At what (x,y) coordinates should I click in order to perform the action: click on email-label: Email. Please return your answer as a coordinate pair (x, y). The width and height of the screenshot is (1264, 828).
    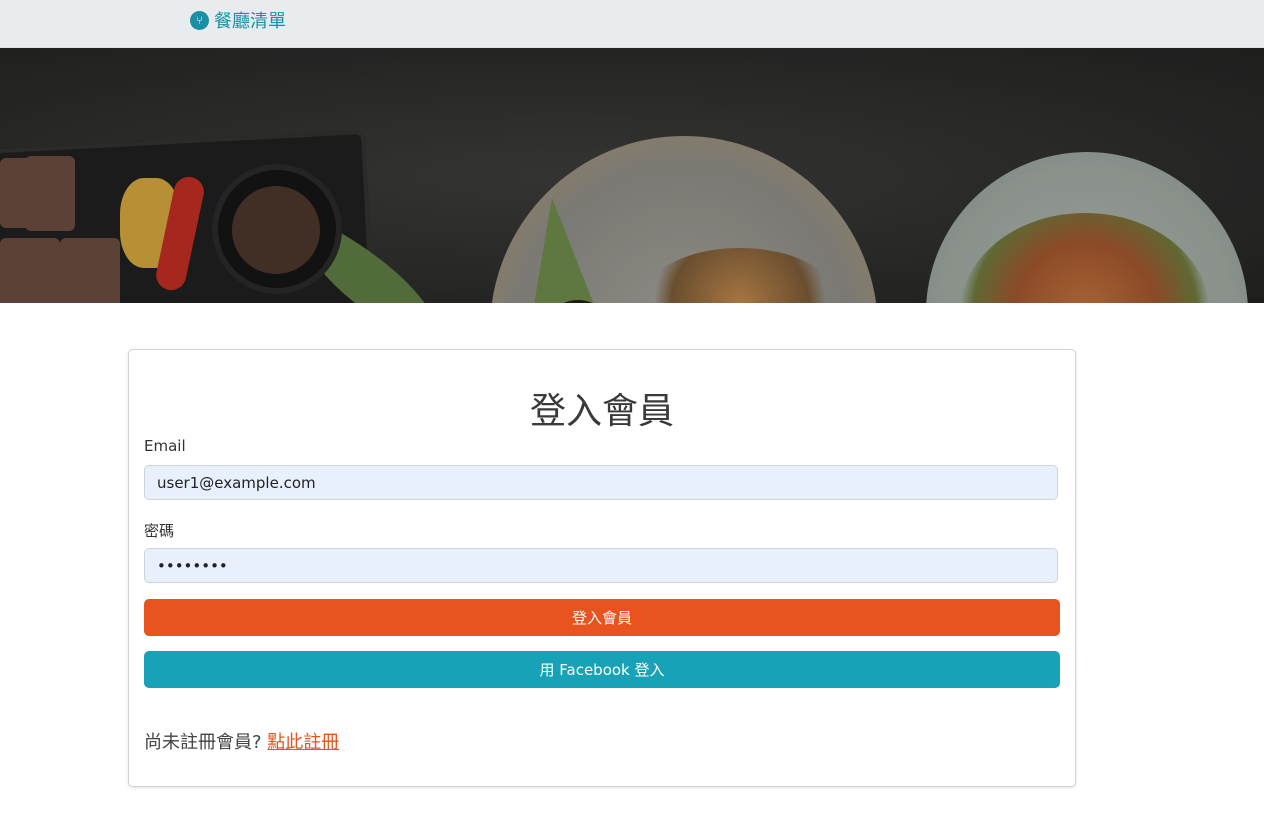
    Looking at the image, I should click on (165, 446).